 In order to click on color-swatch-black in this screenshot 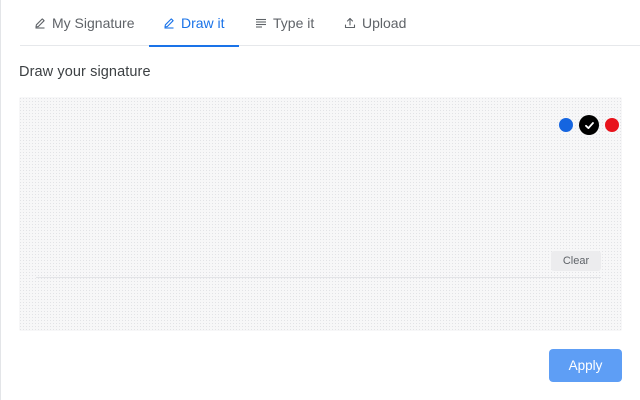, I will do `click(589, 125)`.